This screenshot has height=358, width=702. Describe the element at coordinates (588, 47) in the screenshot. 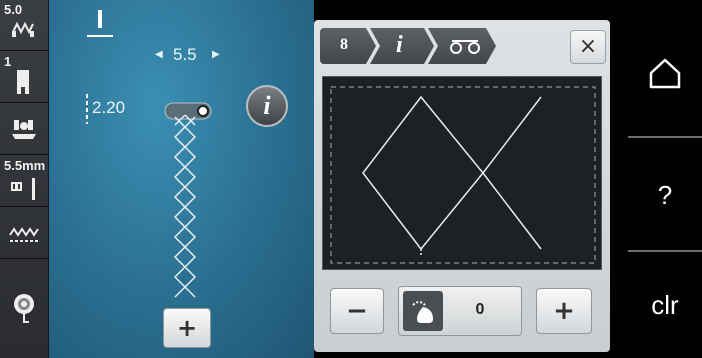

I see `close-button: ×` at that location.